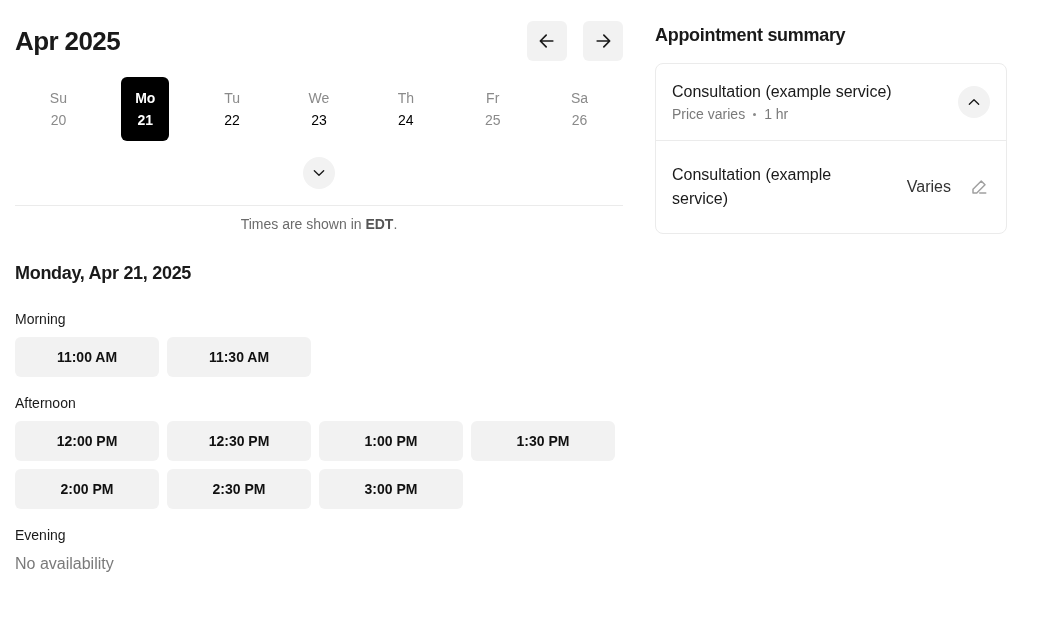 This screenshot has height=631, width=1047. I want to click on time-slot-button: 3:00 PM, so click(391, 489).